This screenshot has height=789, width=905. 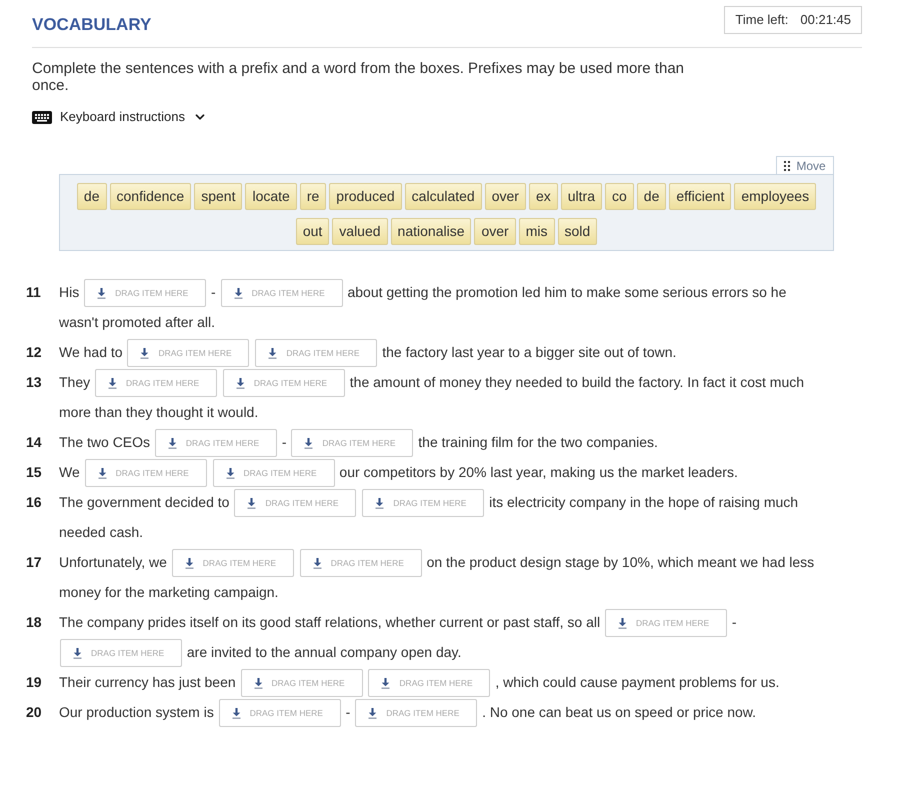 I want to click on question-number: 17, so click(x=34, y=562).